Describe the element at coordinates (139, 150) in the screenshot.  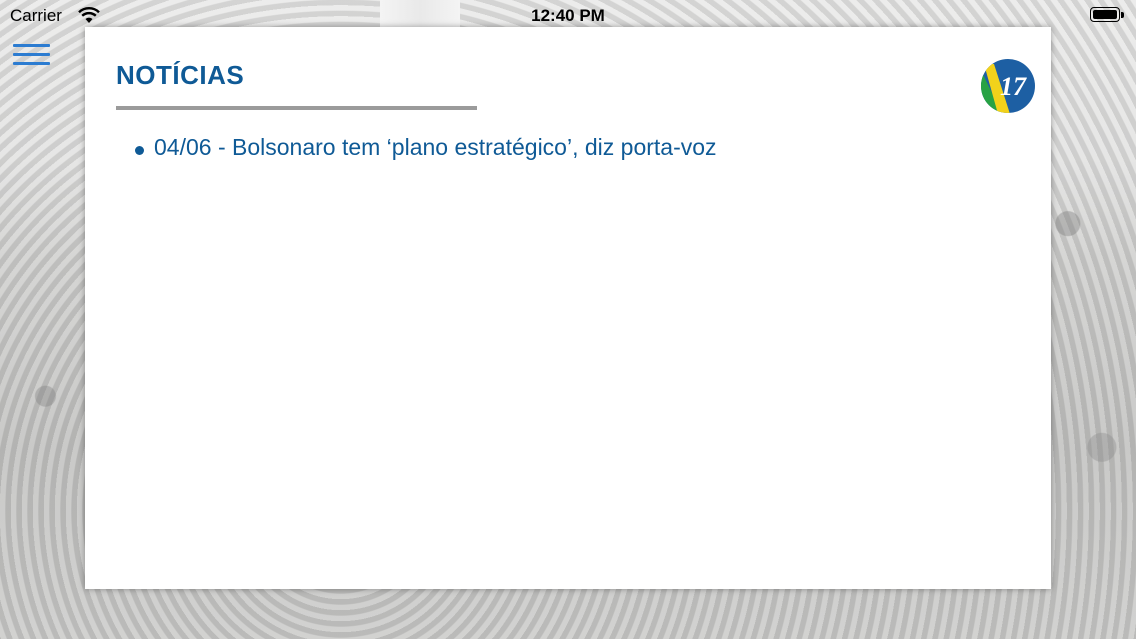
I see `bullet-icon` at that location.